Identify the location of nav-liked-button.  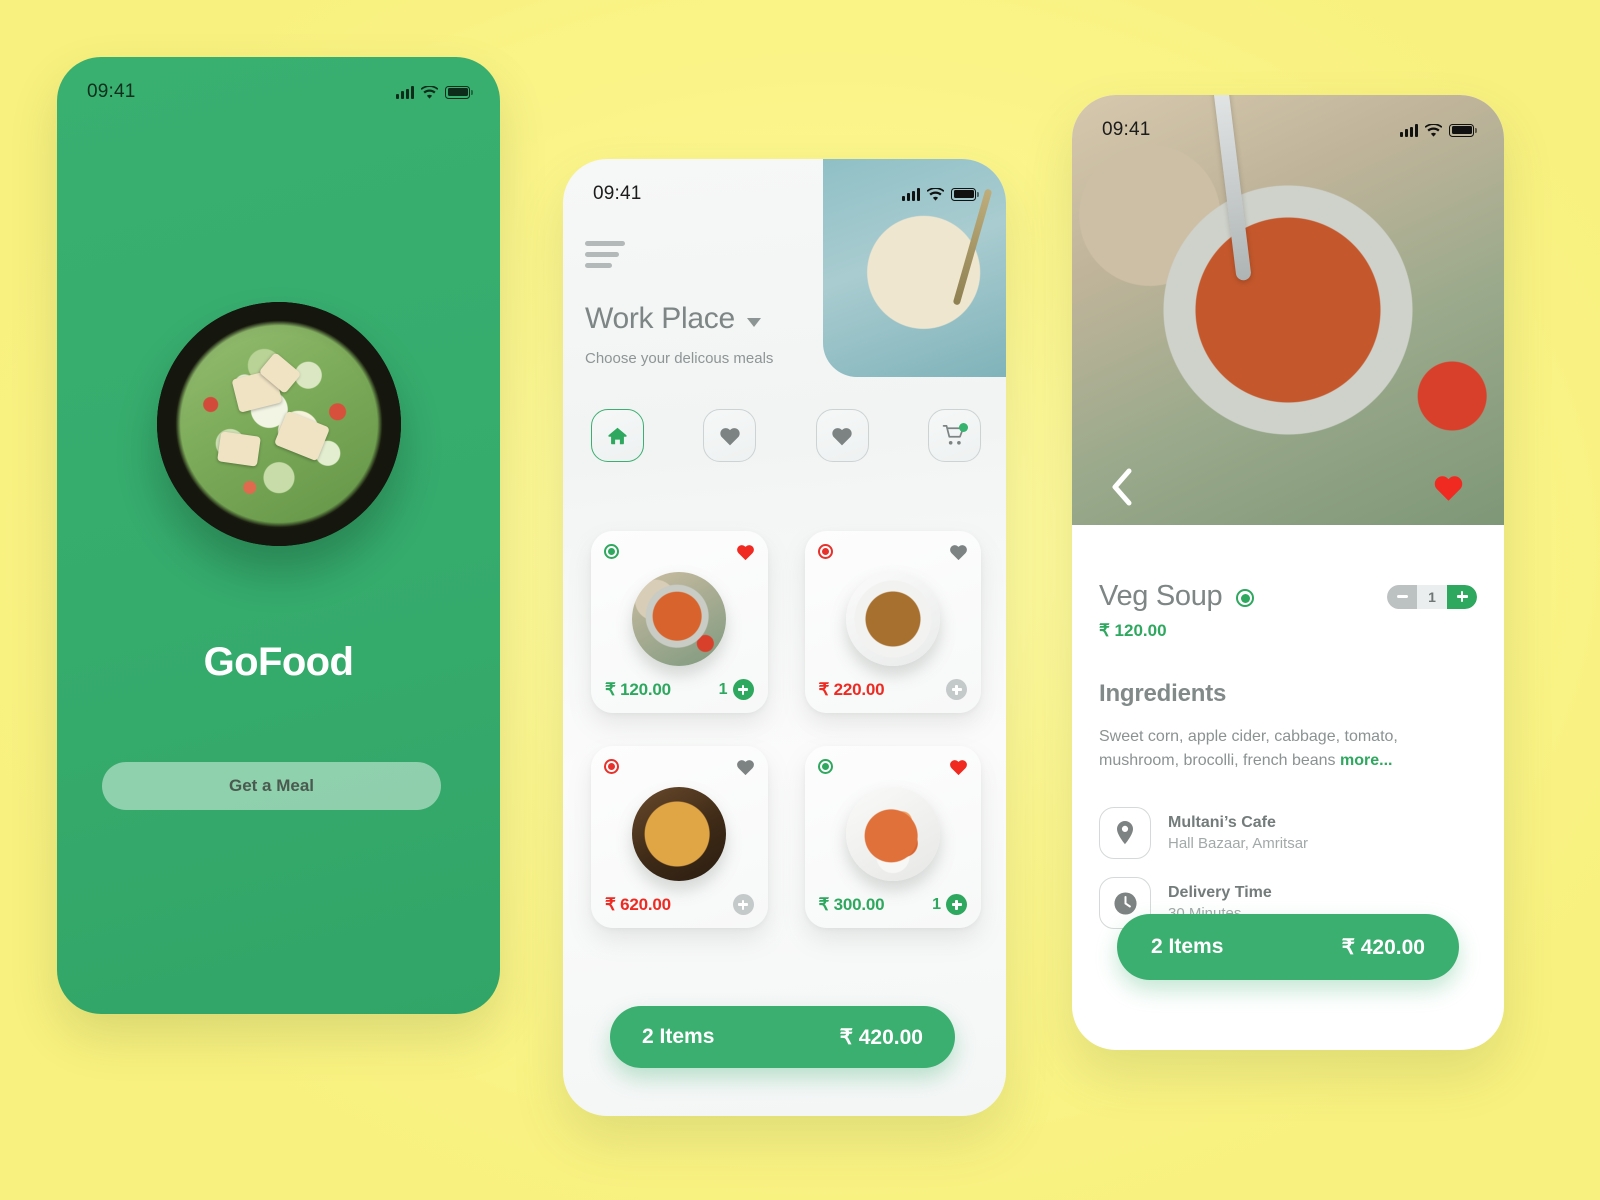
(842, 435).